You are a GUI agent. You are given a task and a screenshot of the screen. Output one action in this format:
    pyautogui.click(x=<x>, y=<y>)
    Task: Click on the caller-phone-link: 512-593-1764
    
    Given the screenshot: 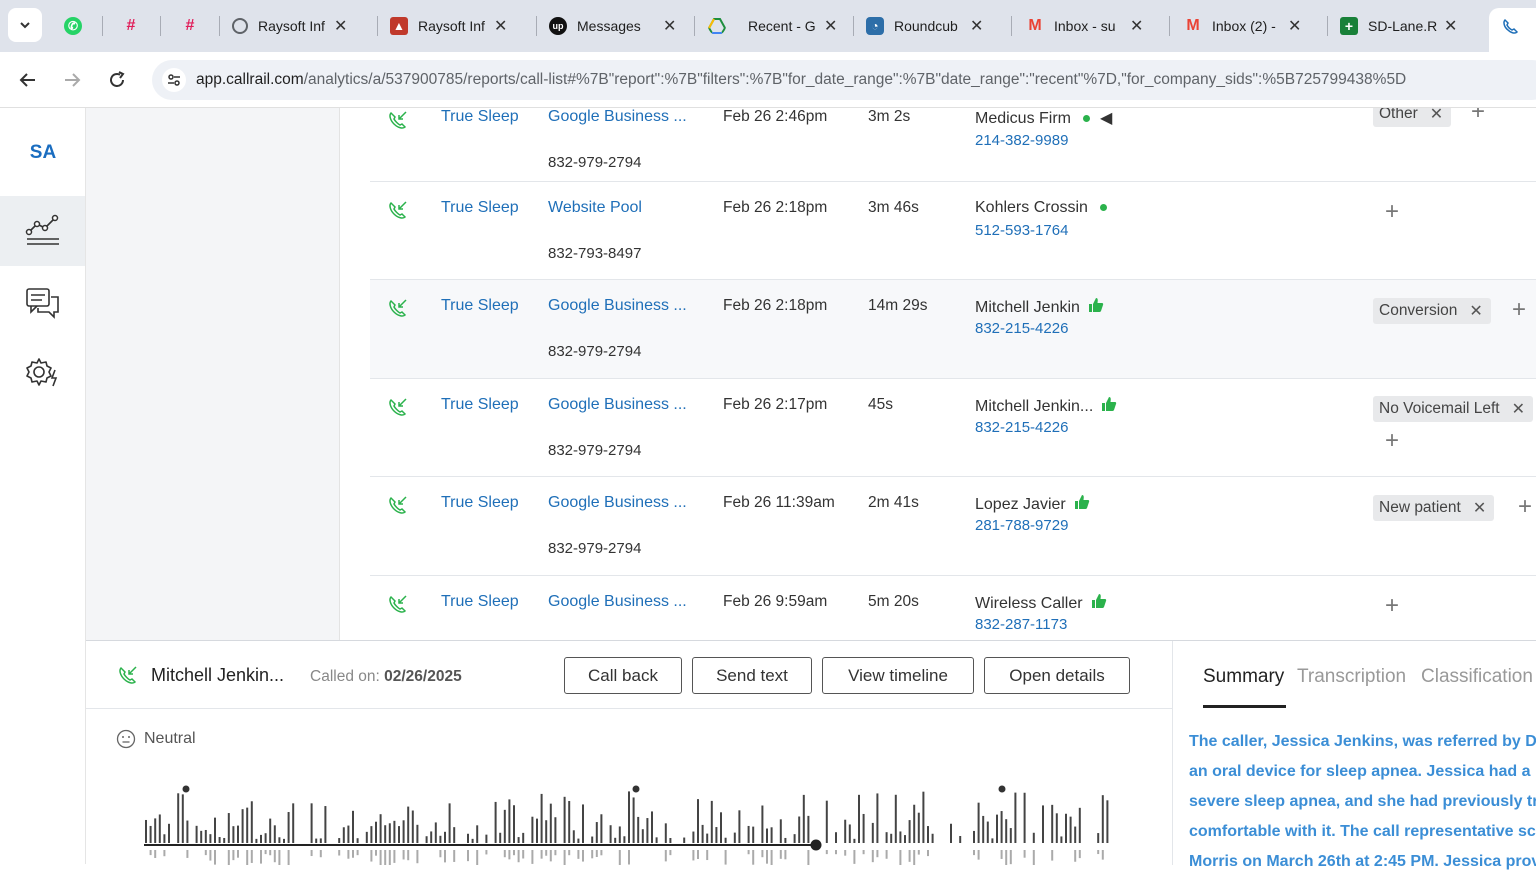 What is the action you would take?
    pyautogui.click(x=1021, y=230)
    